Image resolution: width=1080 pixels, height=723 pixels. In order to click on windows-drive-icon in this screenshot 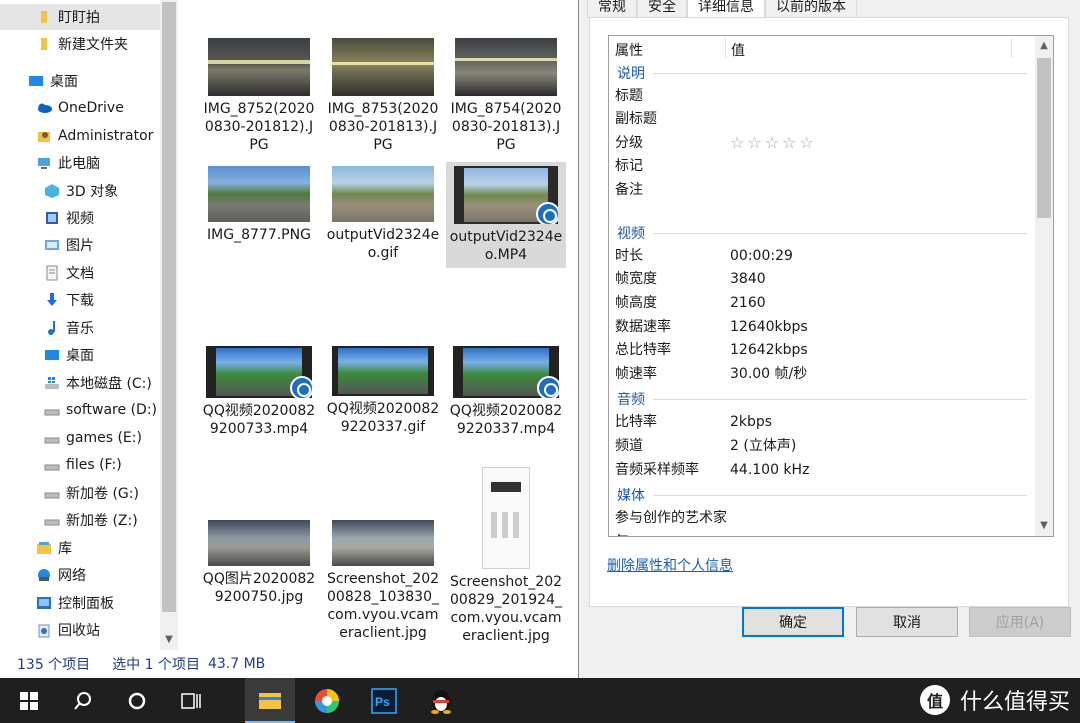, I will do `click(52, 383)`.